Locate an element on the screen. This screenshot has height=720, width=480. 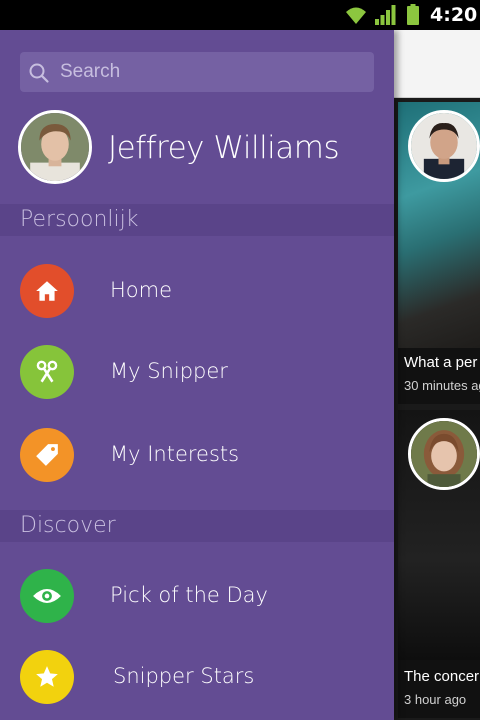
menu-item-pick-of-the-day: Pick of the Day is located at coordinates (197, 597).